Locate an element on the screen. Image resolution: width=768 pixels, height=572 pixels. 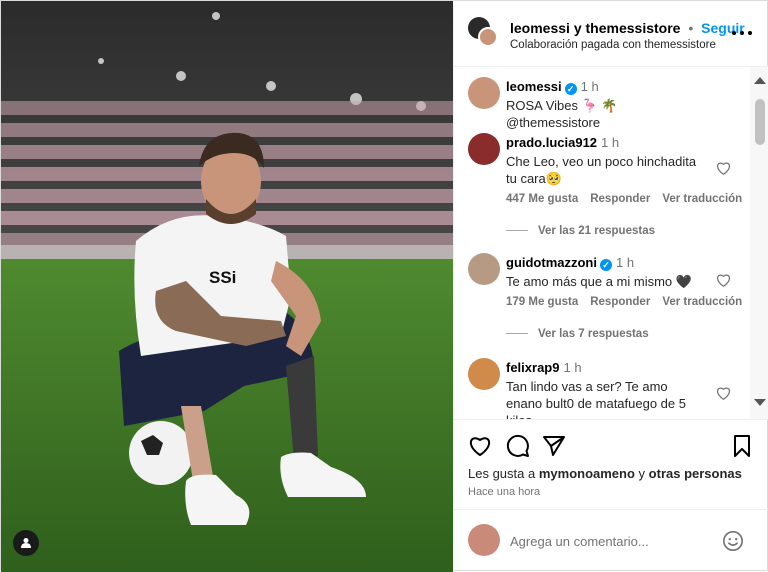
likes-summary: Les gusta a mymonoameno y otras personas is located at coordinates (605, 473).